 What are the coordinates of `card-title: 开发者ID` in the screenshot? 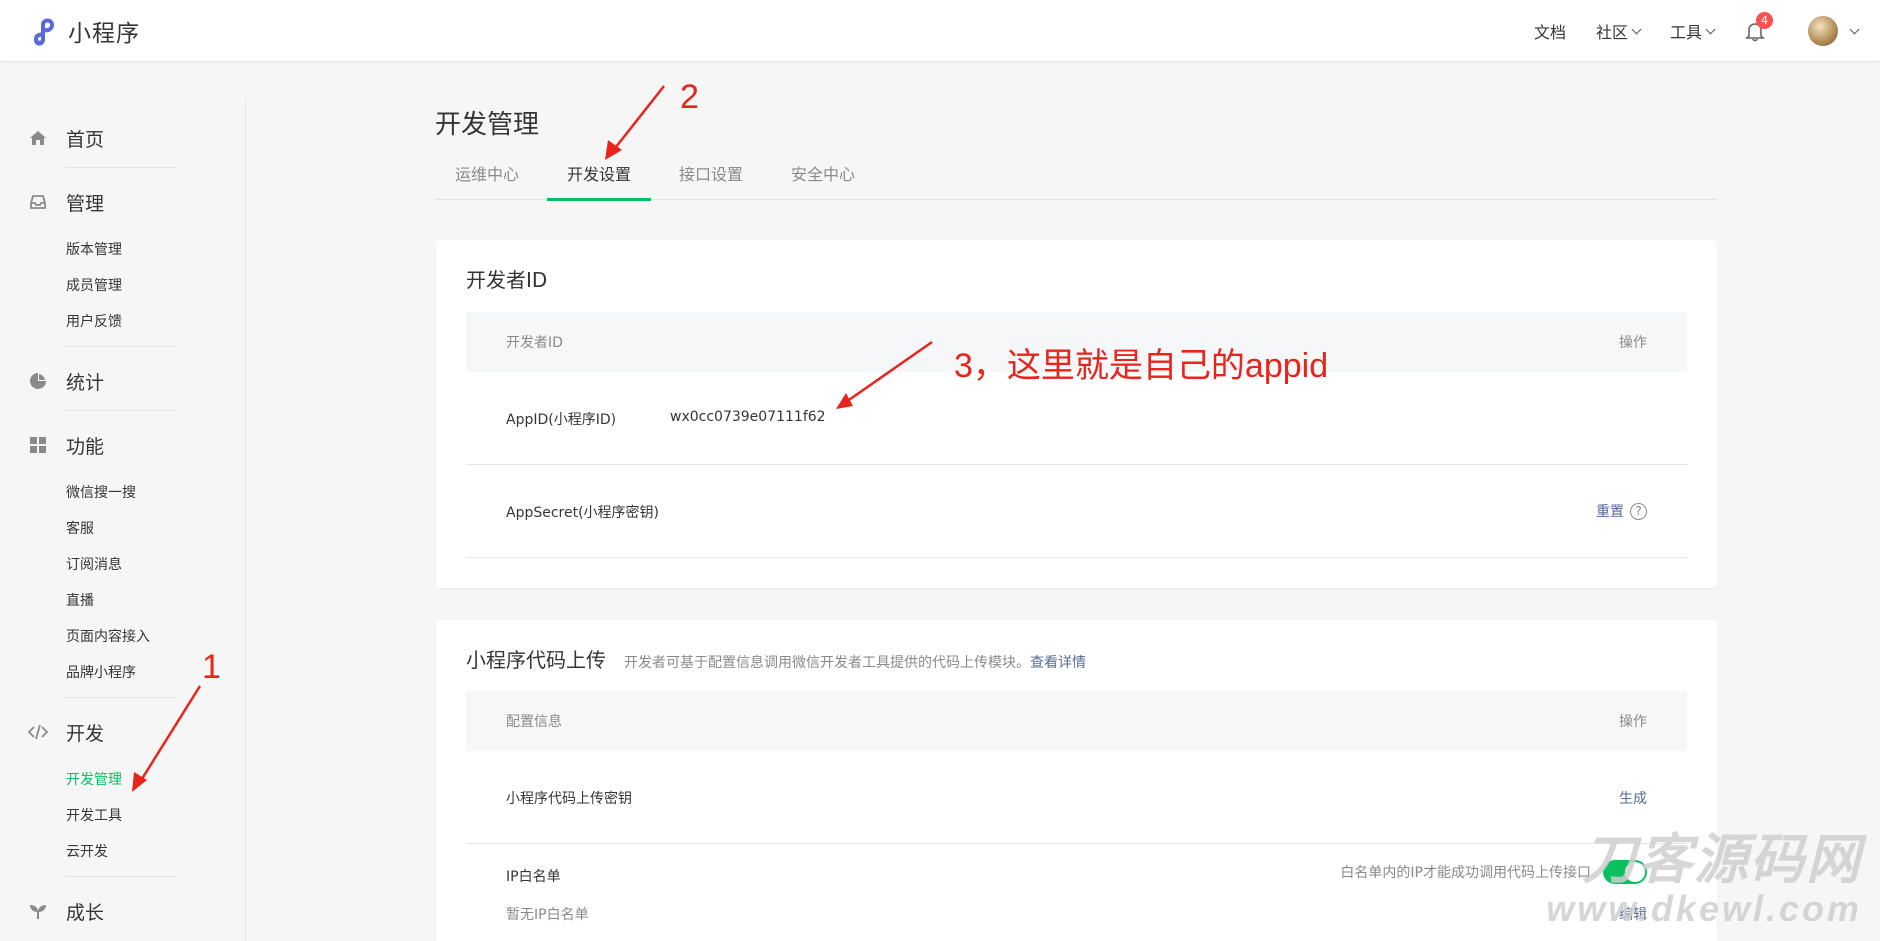 It's located at (507, 280).